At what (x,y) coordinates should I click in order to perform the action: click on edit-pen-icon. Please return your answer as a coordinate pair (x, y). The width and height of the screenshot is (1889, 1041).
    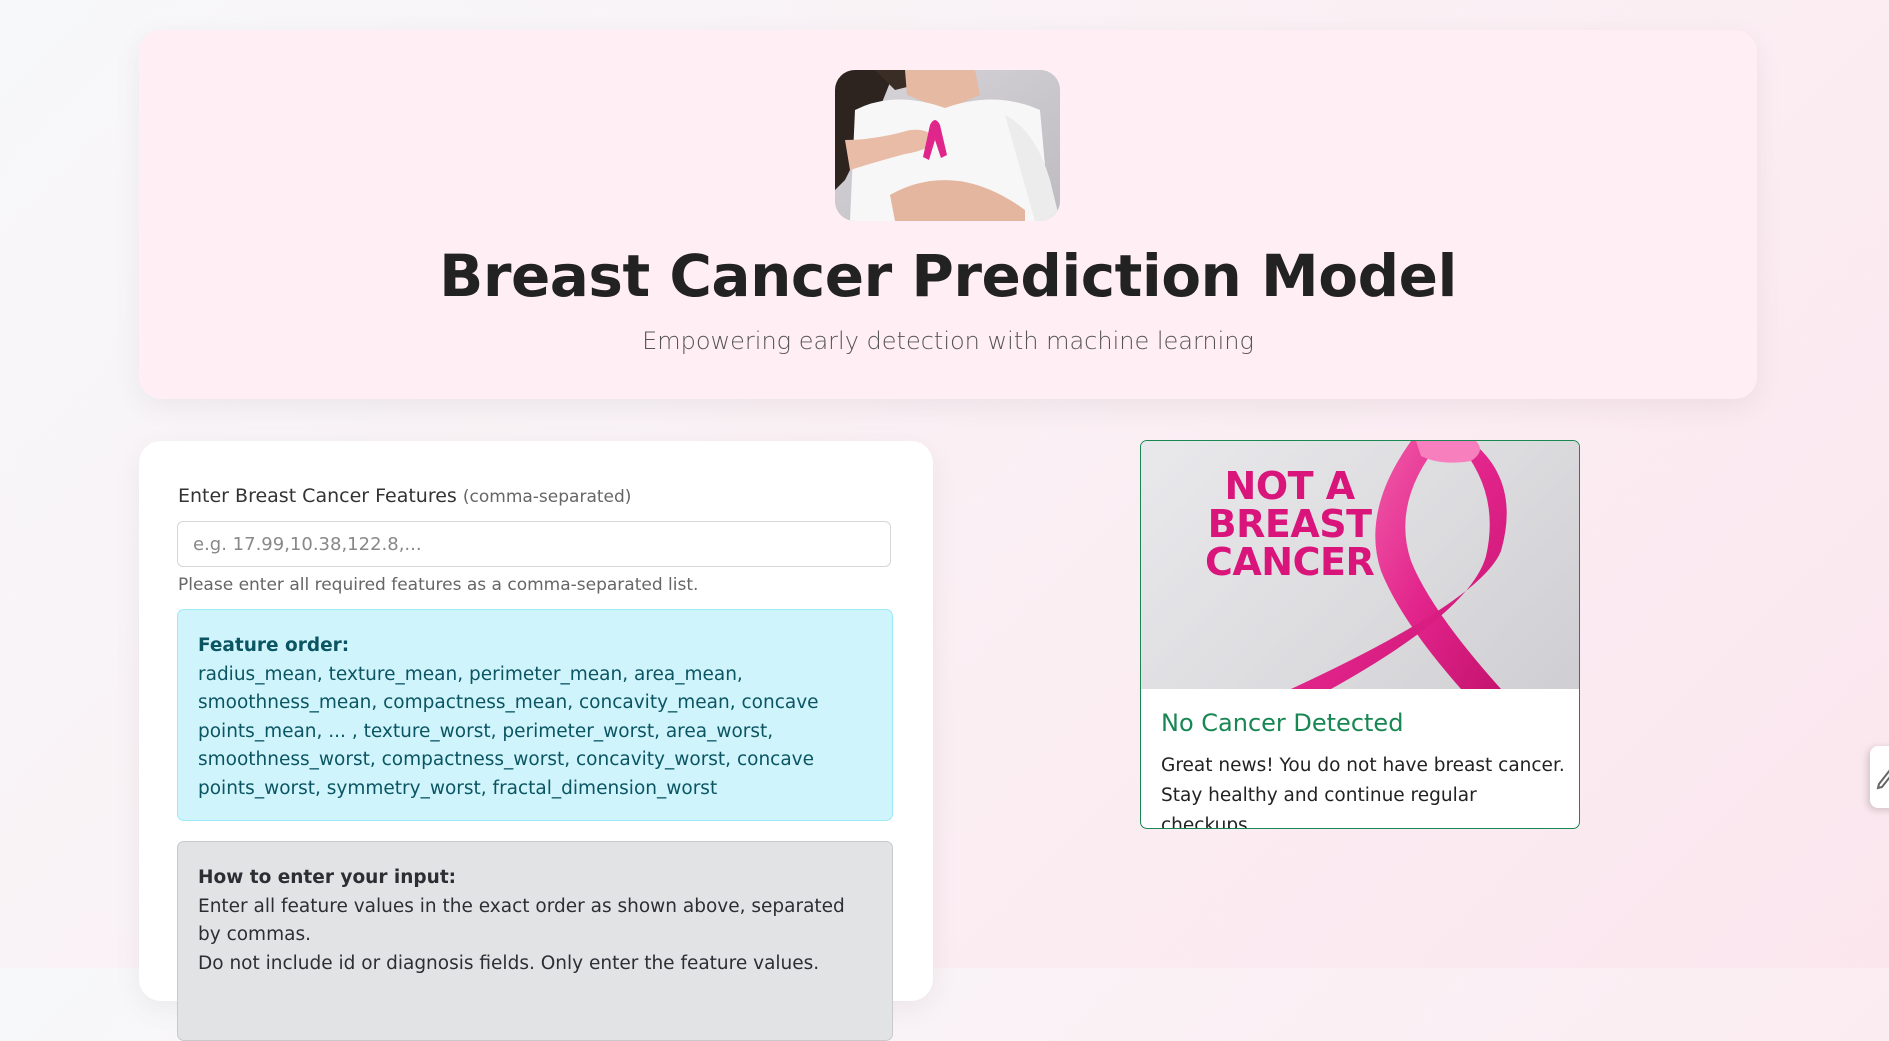
    Looking at the image, I should click on (1882, 779).